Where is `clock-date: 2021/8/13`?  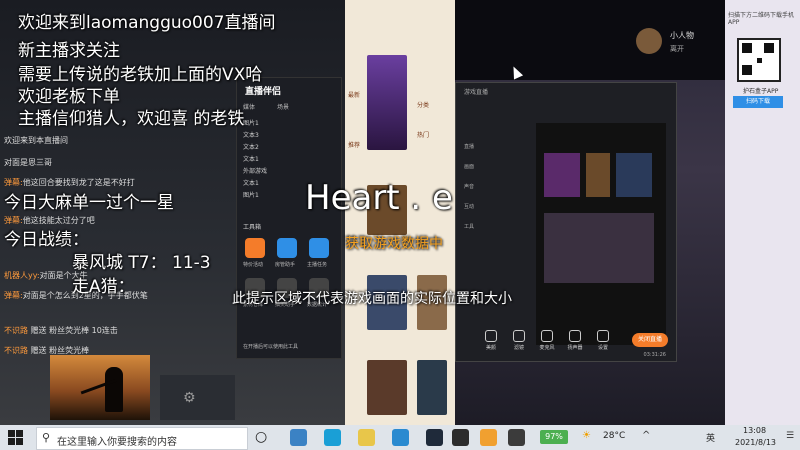 clock-date: 2021/8/13 is located at coordinates (755, 442).